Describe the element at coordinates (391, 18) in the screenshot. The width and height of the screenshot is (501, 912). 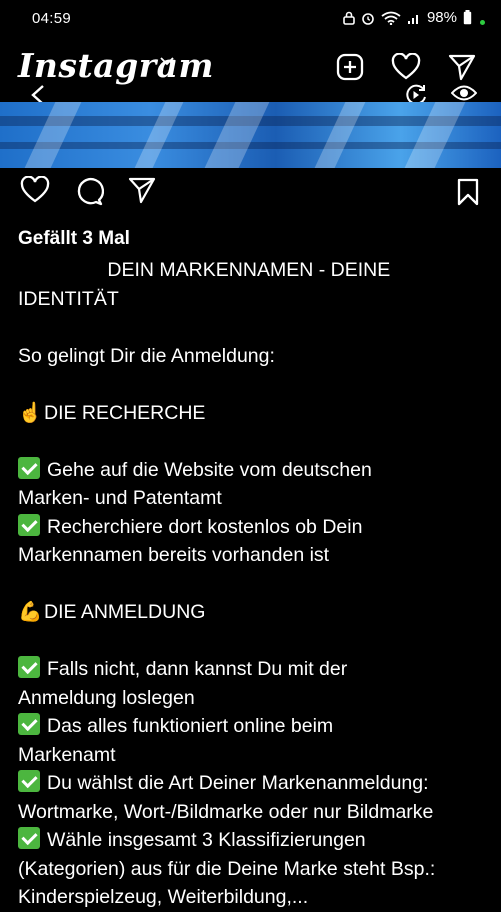
I see `wifi-icon` at that location.